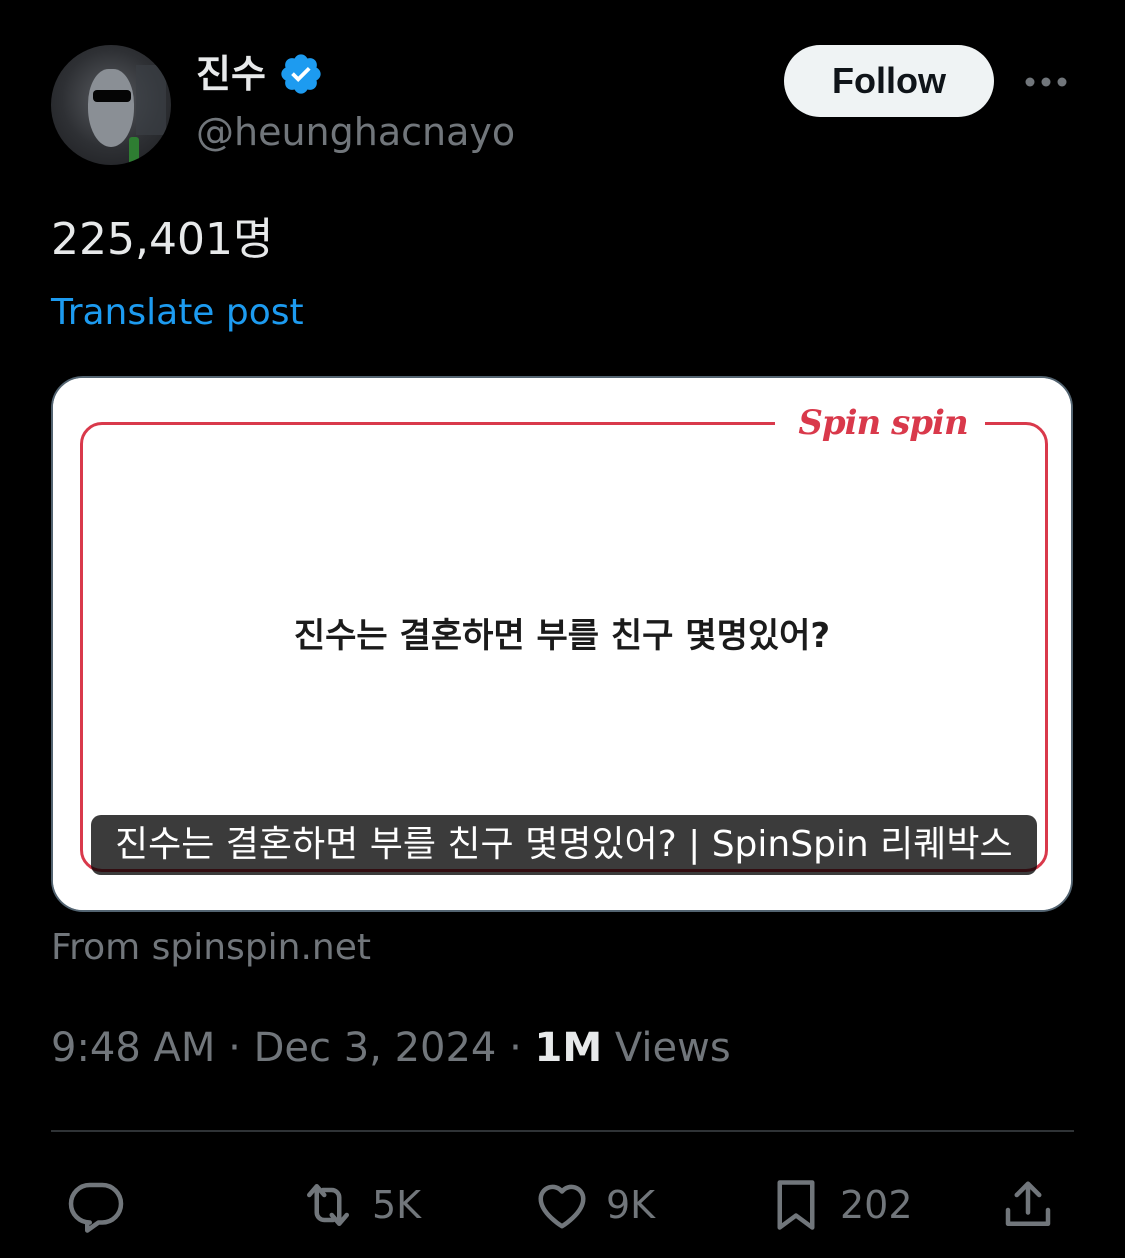  What do you see at coordinates (133, 1048) in the screenshot?
I see `post-time: 9:48 AM` at bounding box center [133, 1048].